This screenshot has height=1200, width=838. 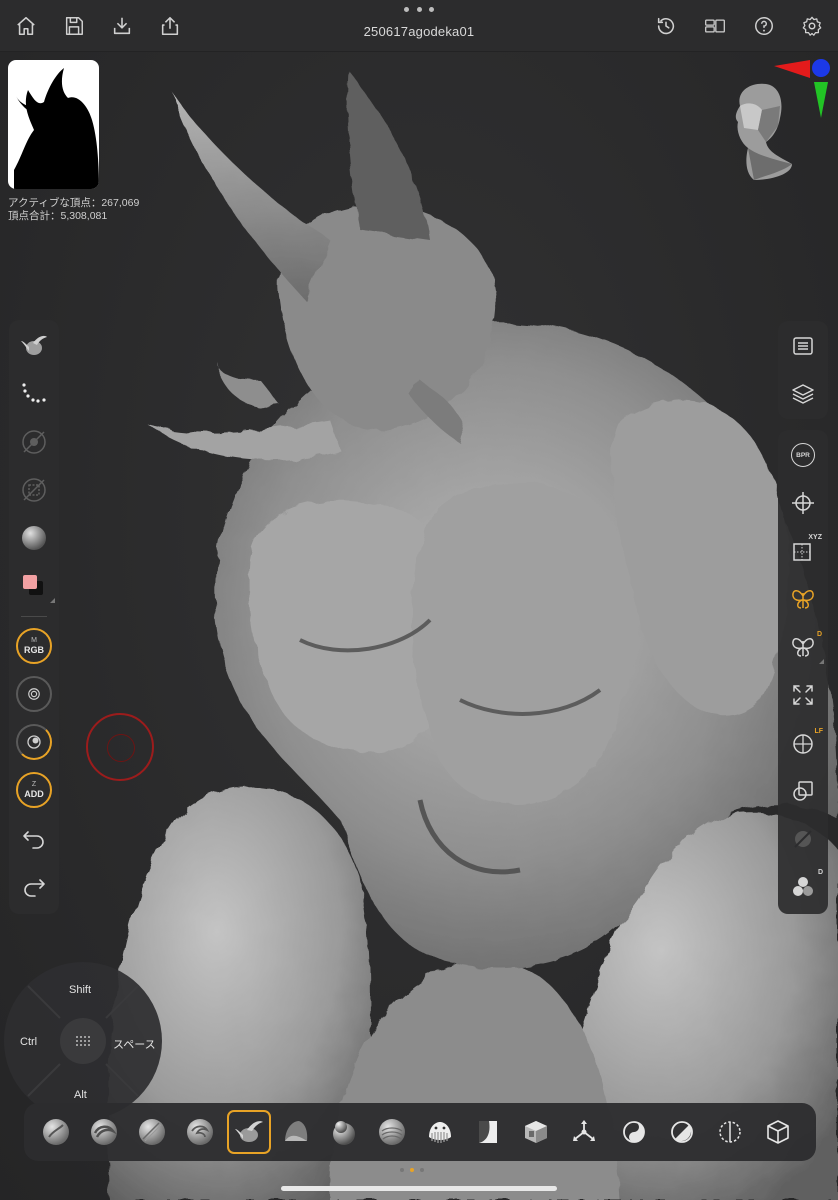 What do you see at coordinates (803, 672) in the screenshot?
I see `right-tool-panel: BPR XYZ D LF D` at bounding box center [803, 672].